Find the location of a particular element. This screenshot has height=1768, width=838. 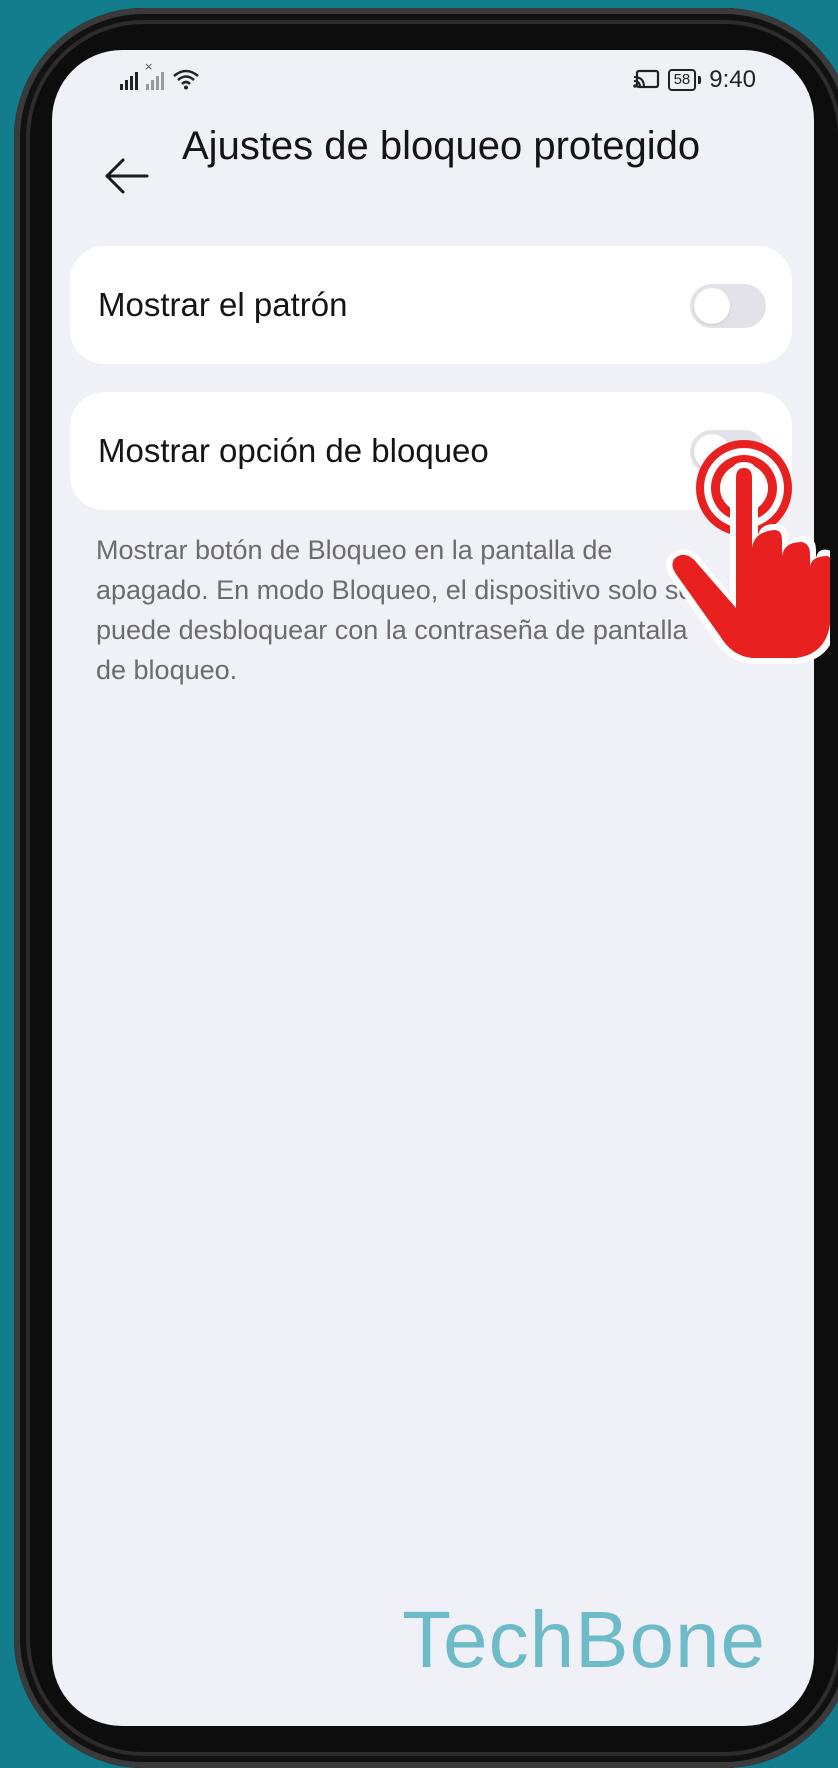

setting-row-show-pattern: Mostrar el patrón is located at coordinates (431, 305).